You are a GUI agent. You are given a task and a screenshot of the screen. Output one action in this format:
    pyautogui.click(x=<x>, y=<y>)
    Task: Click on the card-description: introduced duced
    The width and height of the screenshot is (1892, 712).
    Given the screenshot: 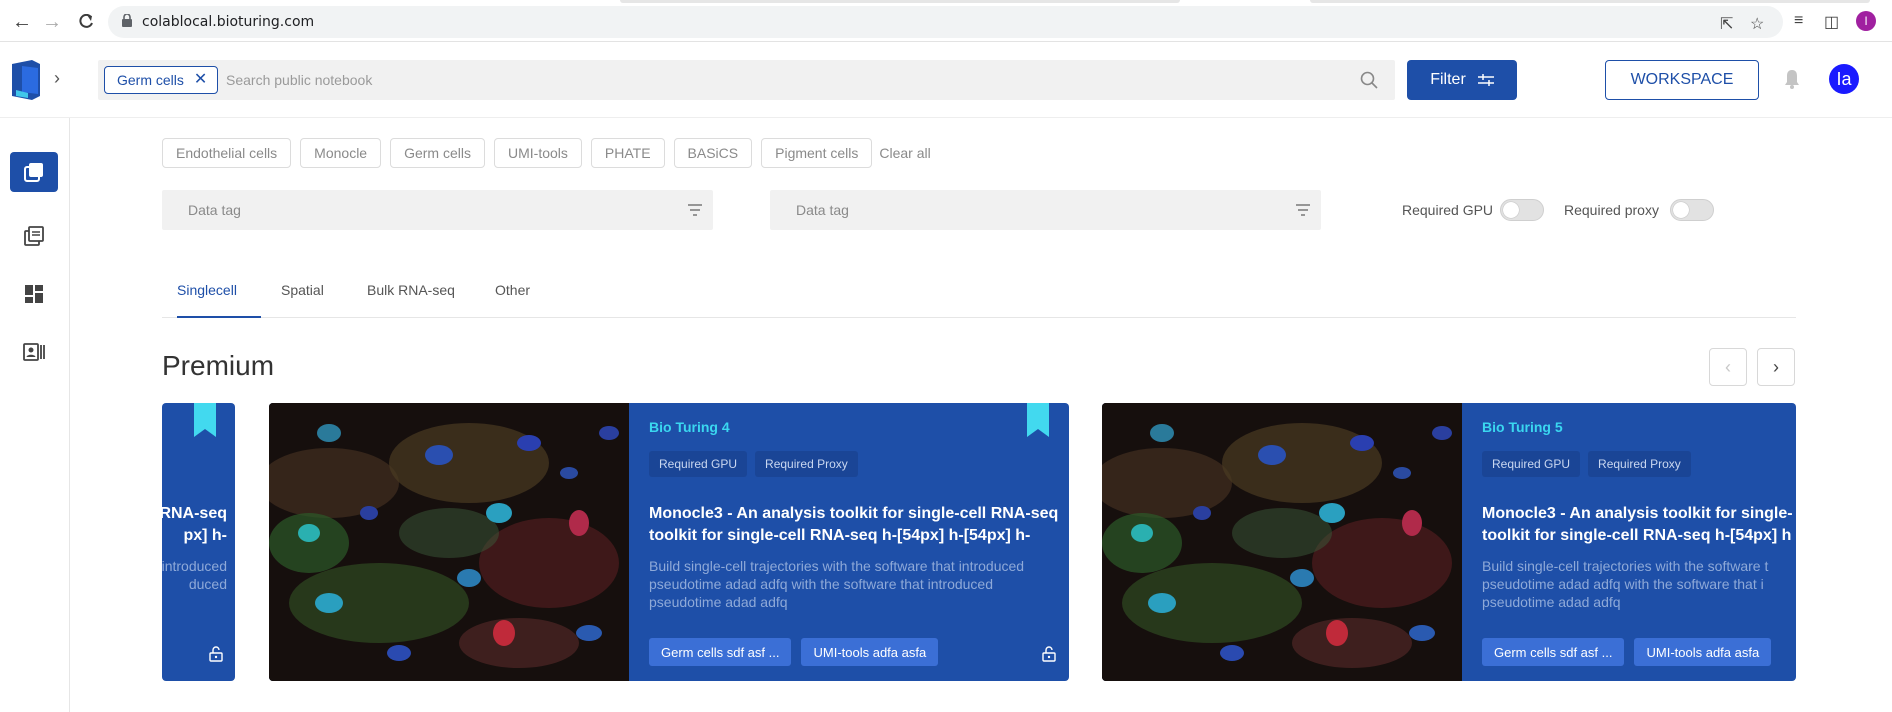 What is the action you would take?
    pyautogui.click(x=194, y=575)
    